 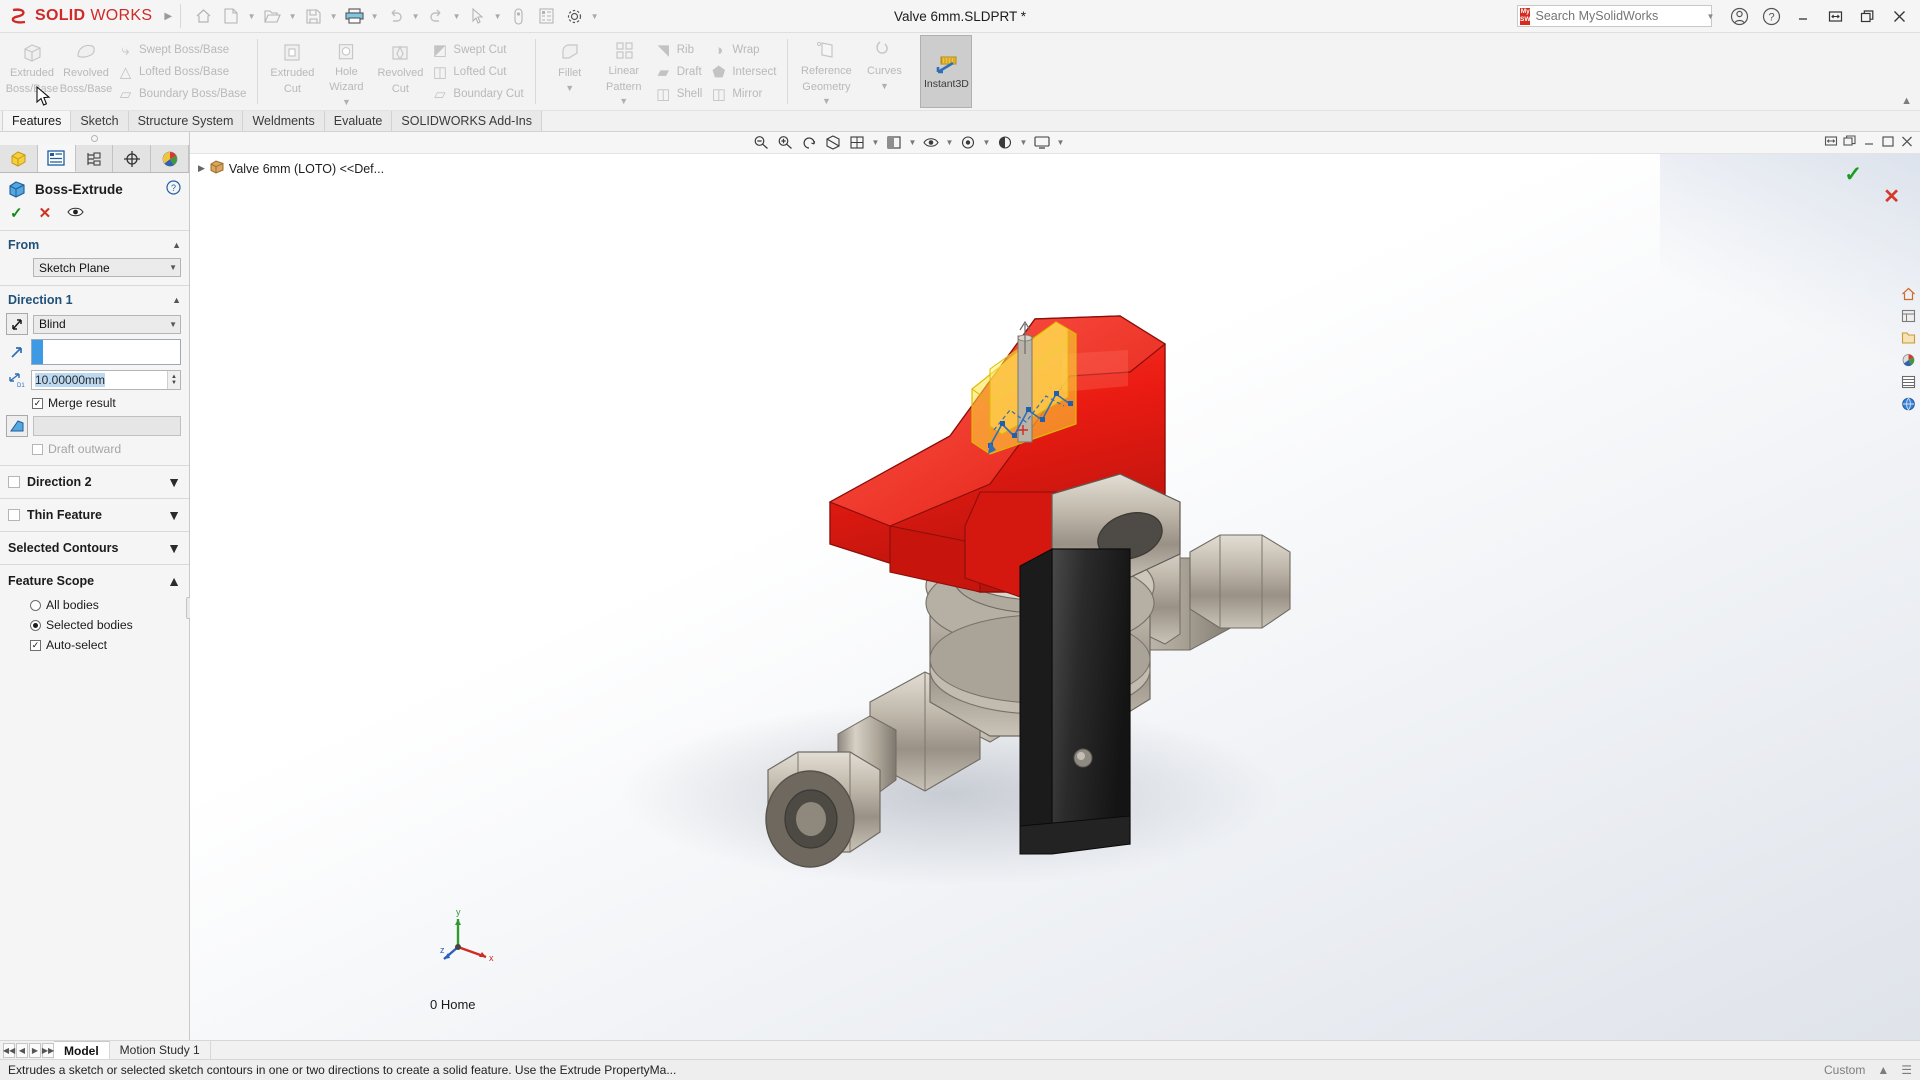 I want to click on appearances-icon, so click(x=968, y=143).